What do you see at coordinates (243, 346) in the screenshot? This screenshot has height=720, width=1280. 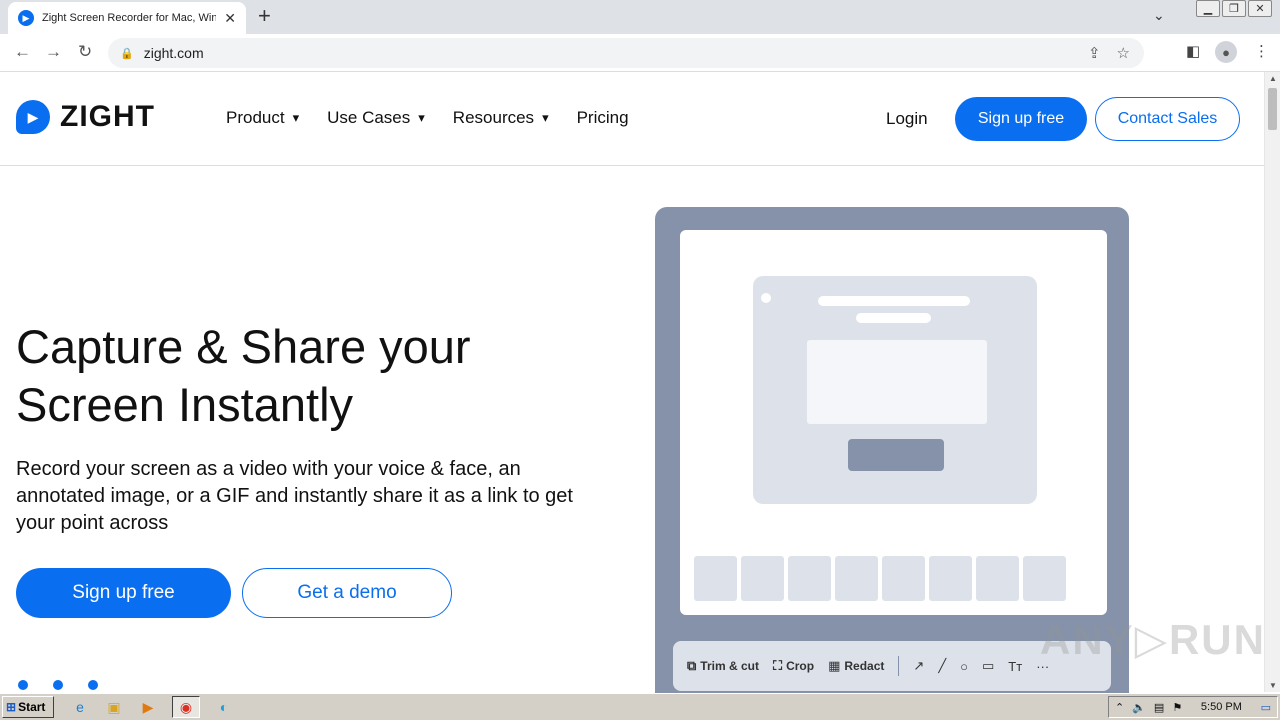 I see `hero-title-line1: Capture & Share your` at bounding box center [243, 346].